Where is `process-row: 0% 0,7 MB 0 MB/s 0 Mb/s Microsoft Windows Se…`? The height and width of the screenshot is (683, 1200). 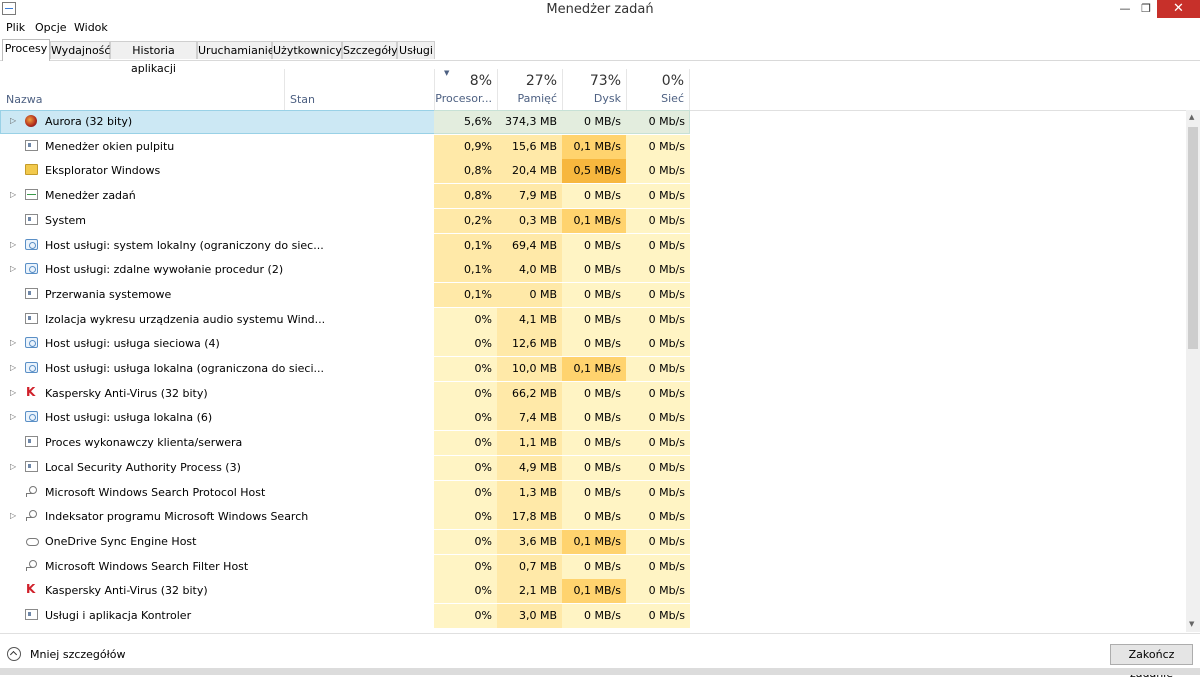
process-row: 0% 0,7 MB 0 MB/s 0 Mb/s Microsoft Windows Se… is located at coordinates (593, 566).